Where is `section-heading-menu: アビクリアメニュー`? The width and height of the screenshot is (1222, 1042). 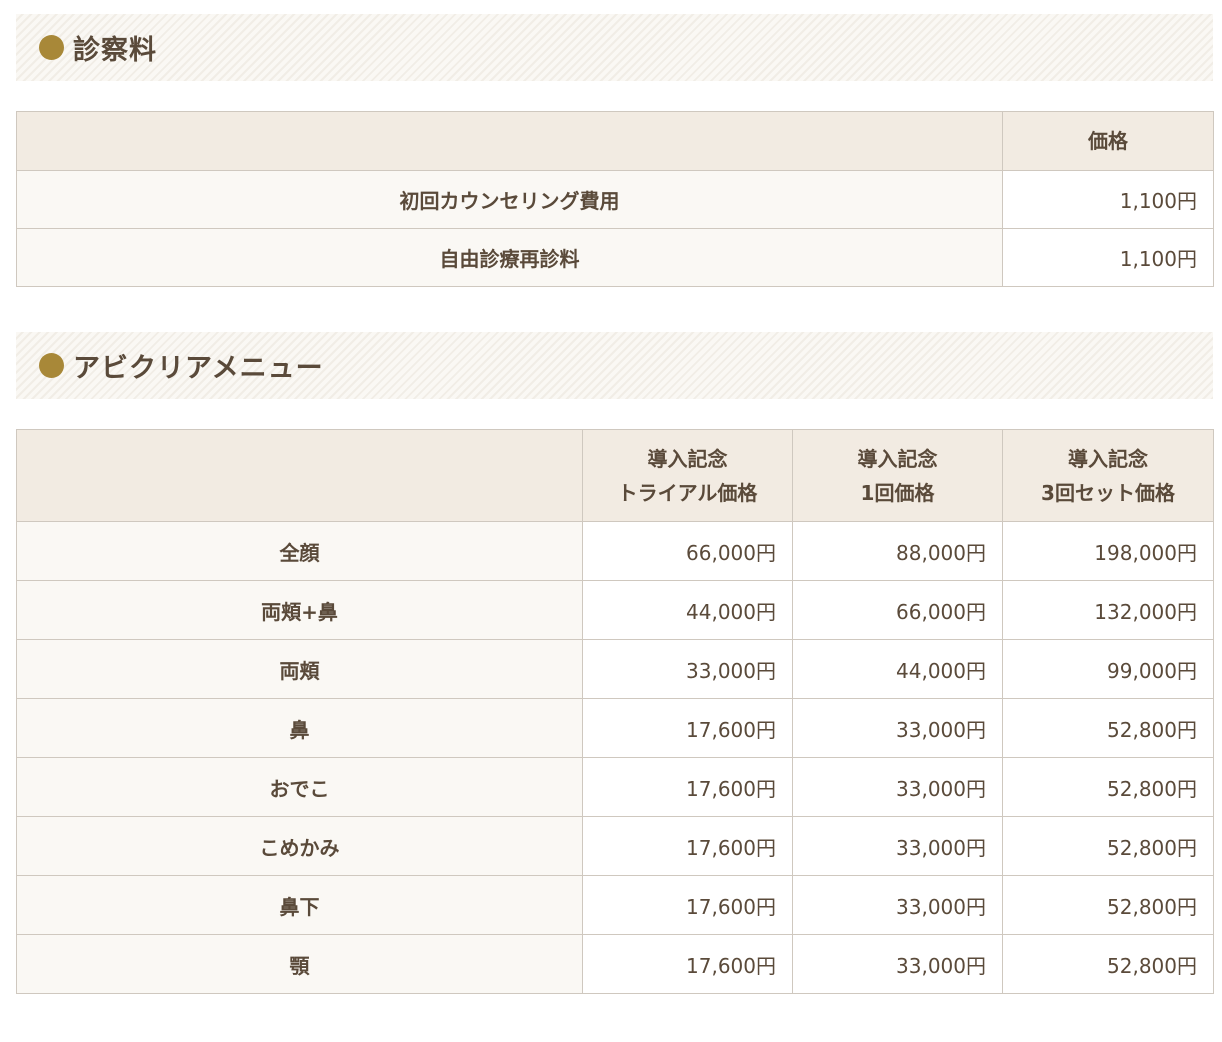
section-heading-menu: アビクリアメニュー is located at coordinates (614, 365).